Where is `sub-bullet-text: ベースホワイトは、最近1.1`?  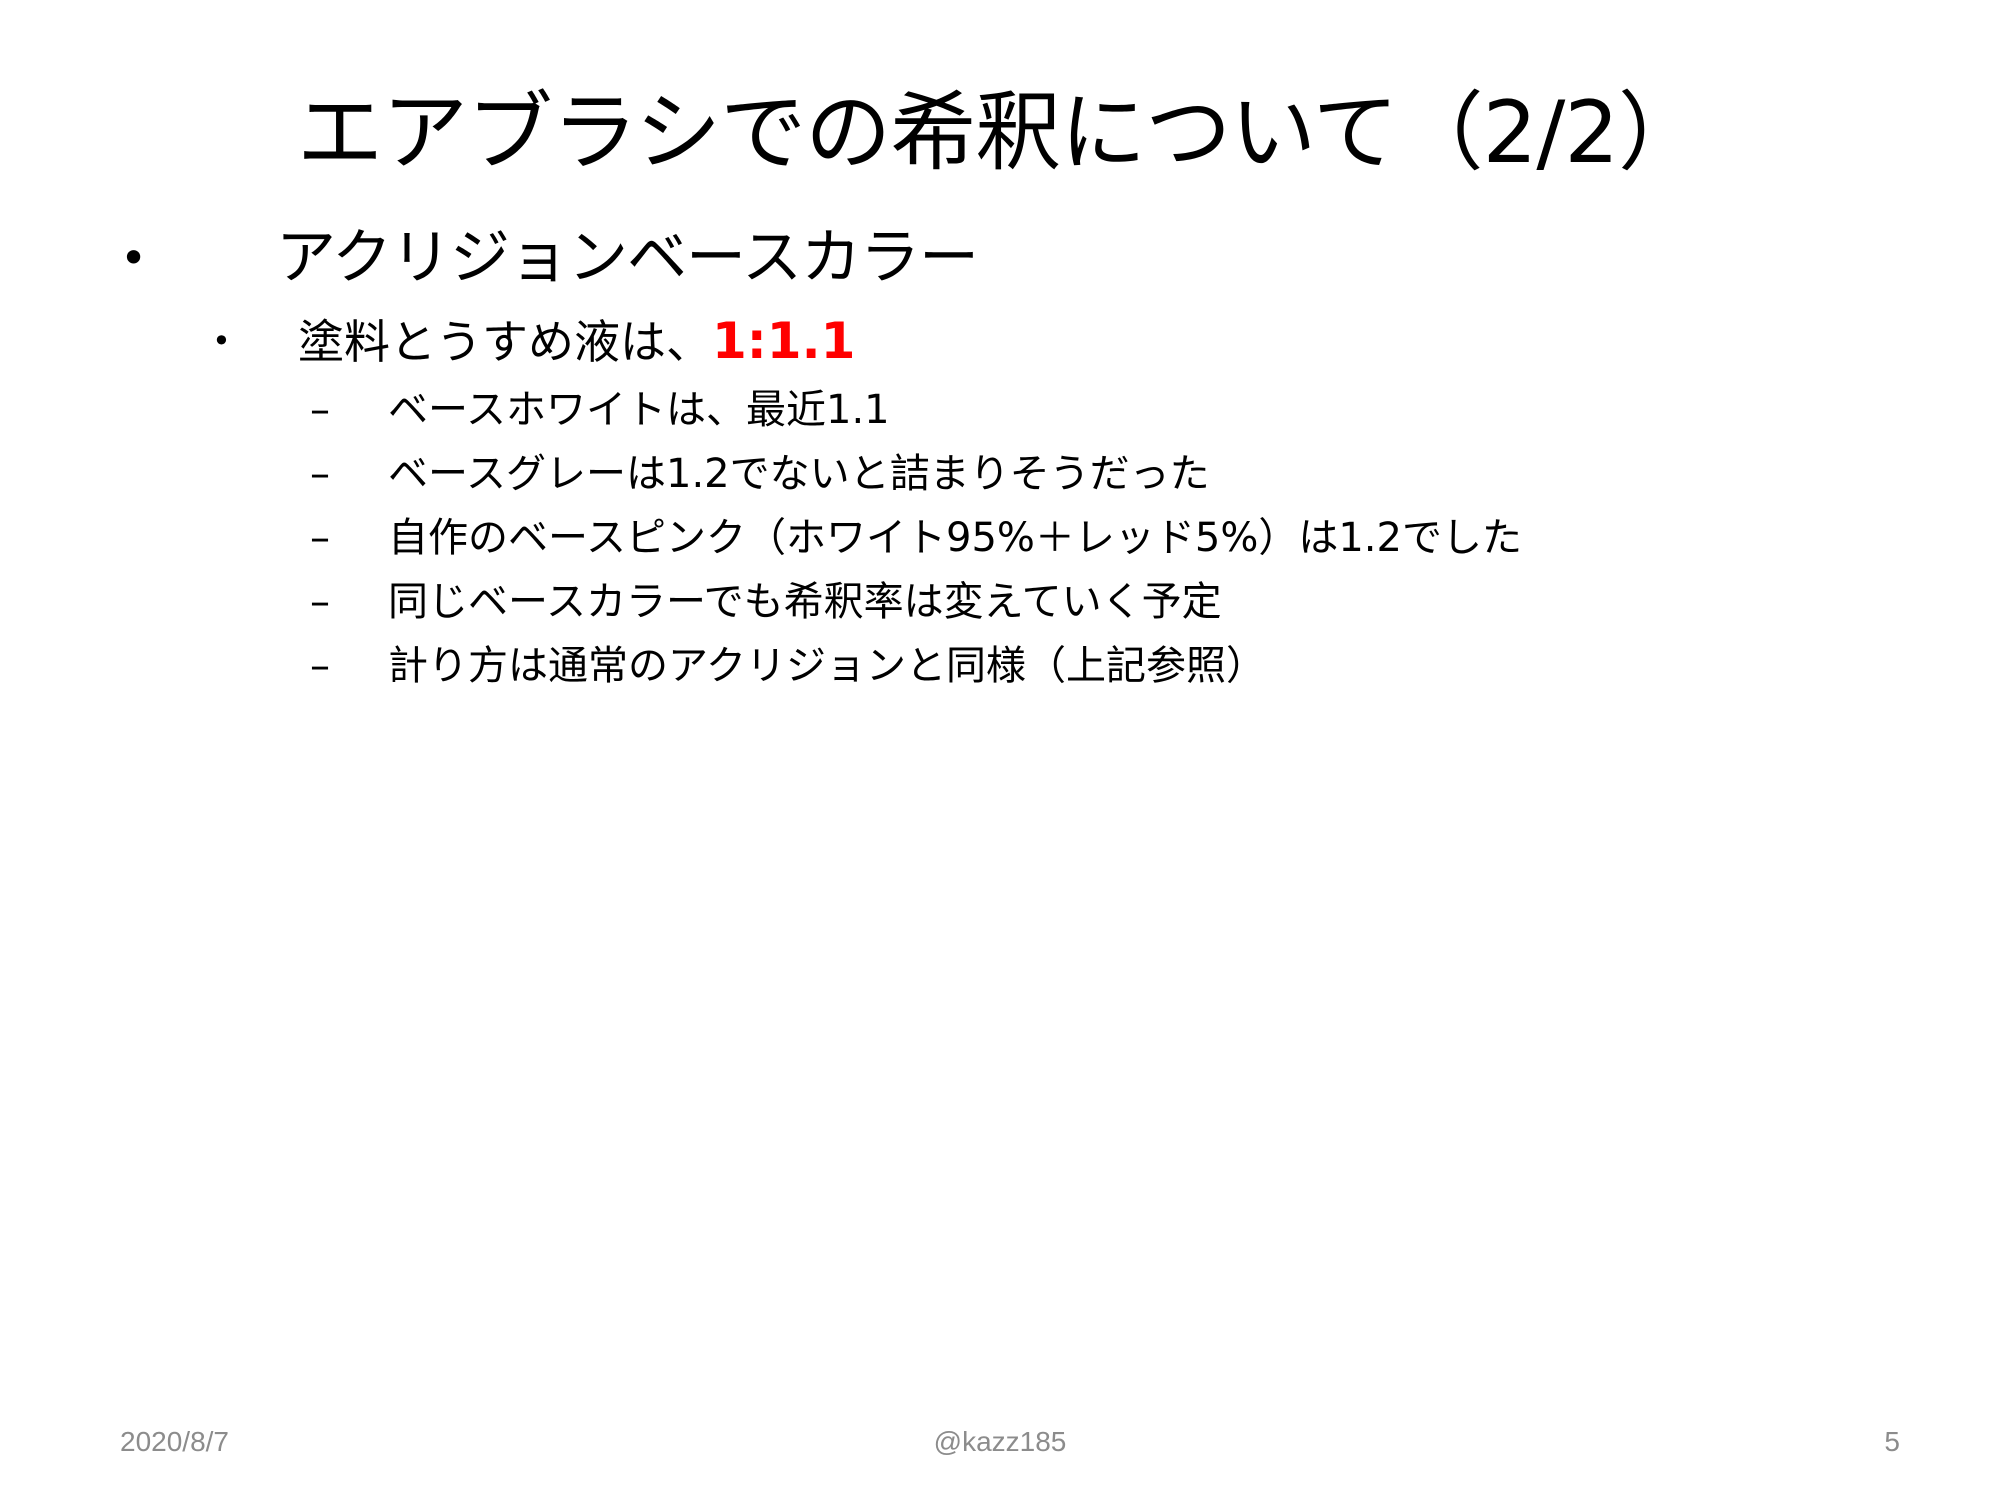
sub-bullet-text: ベースホワイトは、最近1.1 is located at coordinates (639, 410).